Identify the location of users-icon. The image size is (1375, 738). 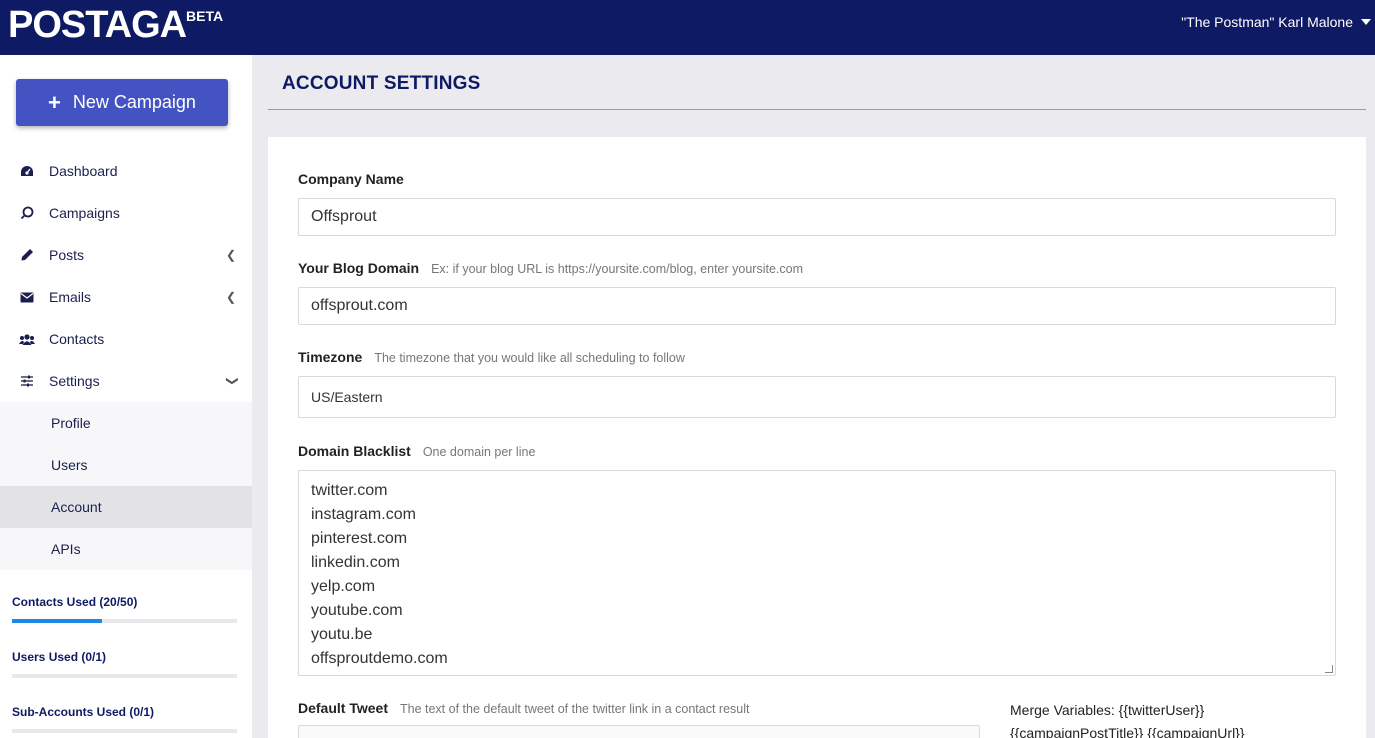
(27, 339).